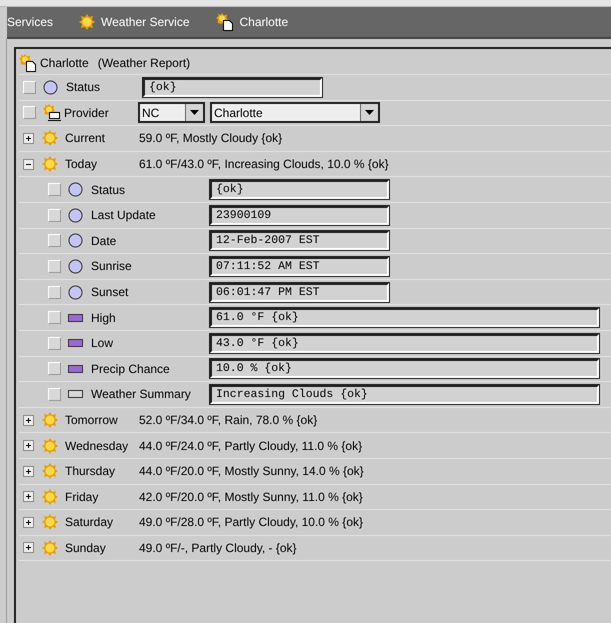  What do you see at coordinates (144, 63) in the screenshot?
I see `report-type: (Weather Report)` at bounding box center [144, 63].